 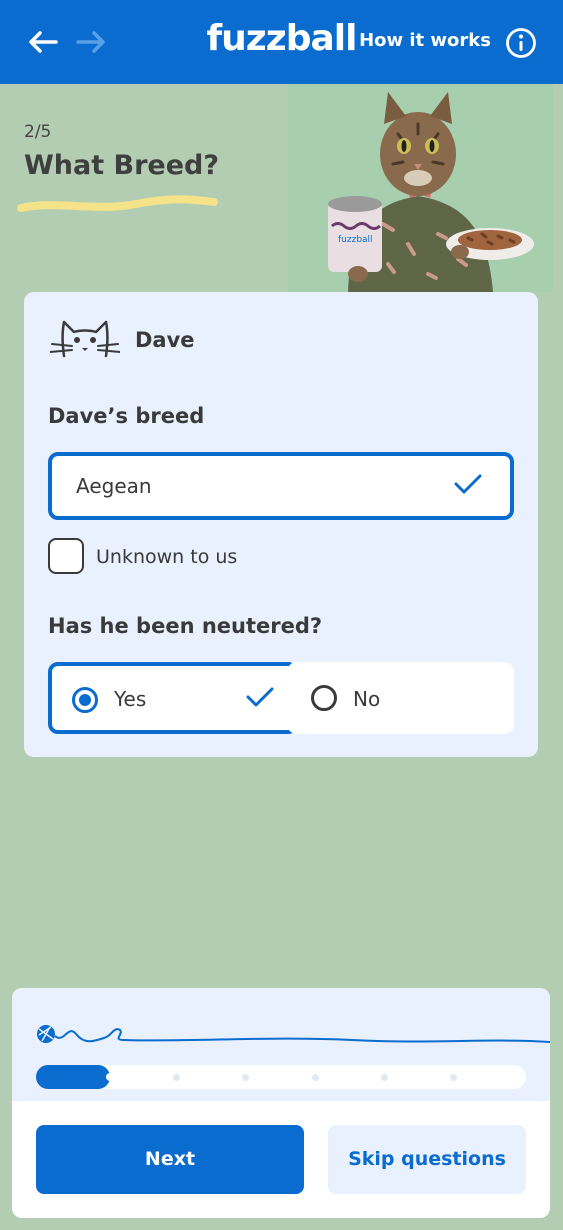 I want to click on option-label: No, so click(x=367, y=699).